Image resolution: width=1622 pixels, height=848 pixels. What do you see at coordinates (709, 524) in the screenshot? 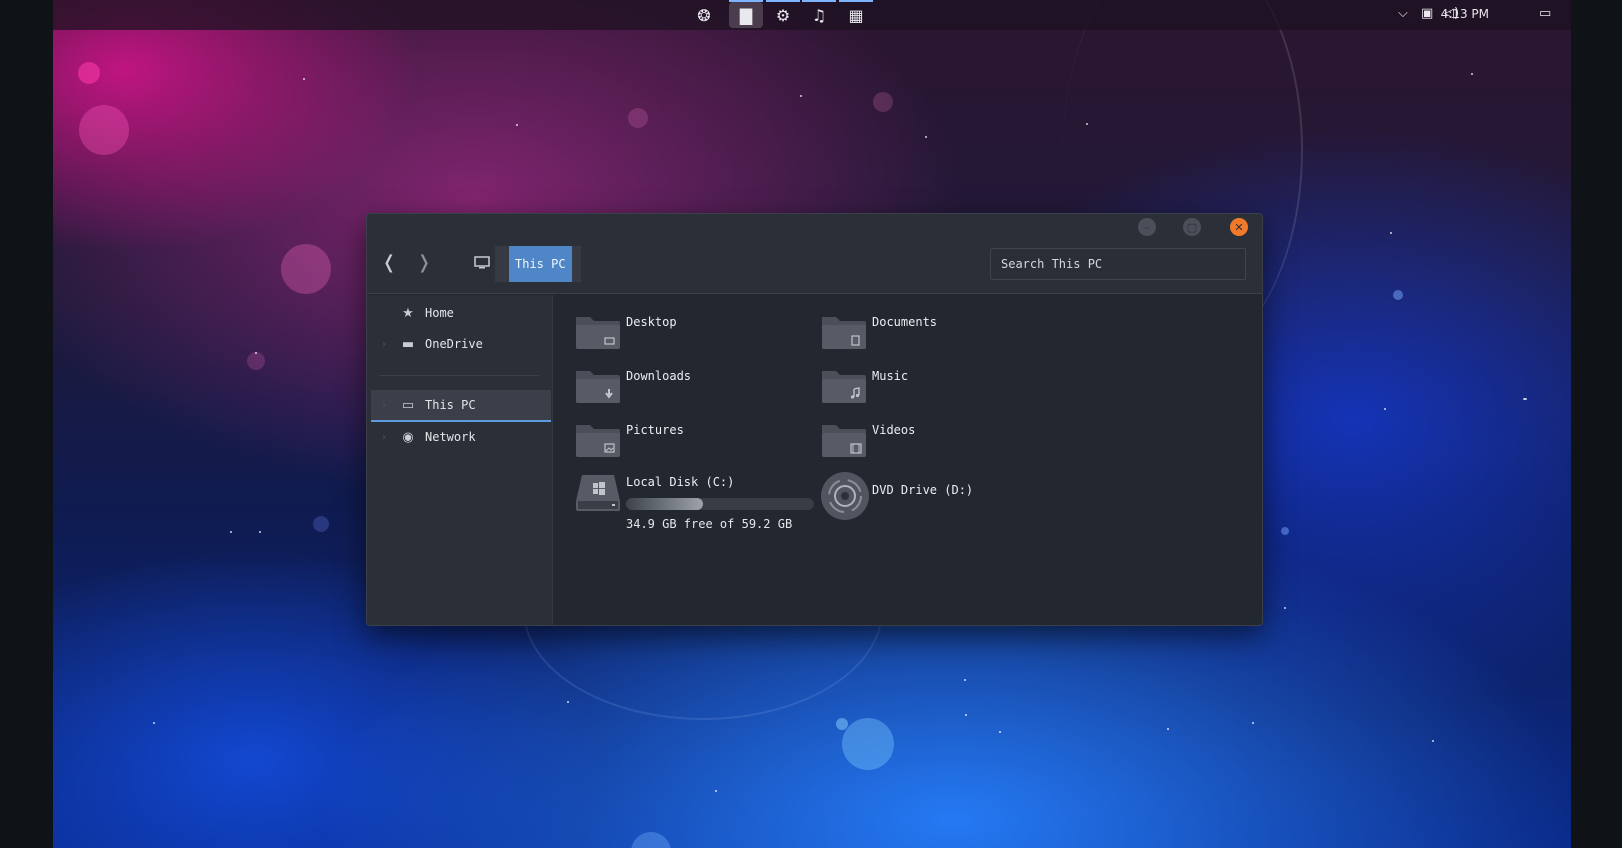
I see `disk-free-text: 34.9 GB free of 59.2 GB` at bounding box center [709, 524].